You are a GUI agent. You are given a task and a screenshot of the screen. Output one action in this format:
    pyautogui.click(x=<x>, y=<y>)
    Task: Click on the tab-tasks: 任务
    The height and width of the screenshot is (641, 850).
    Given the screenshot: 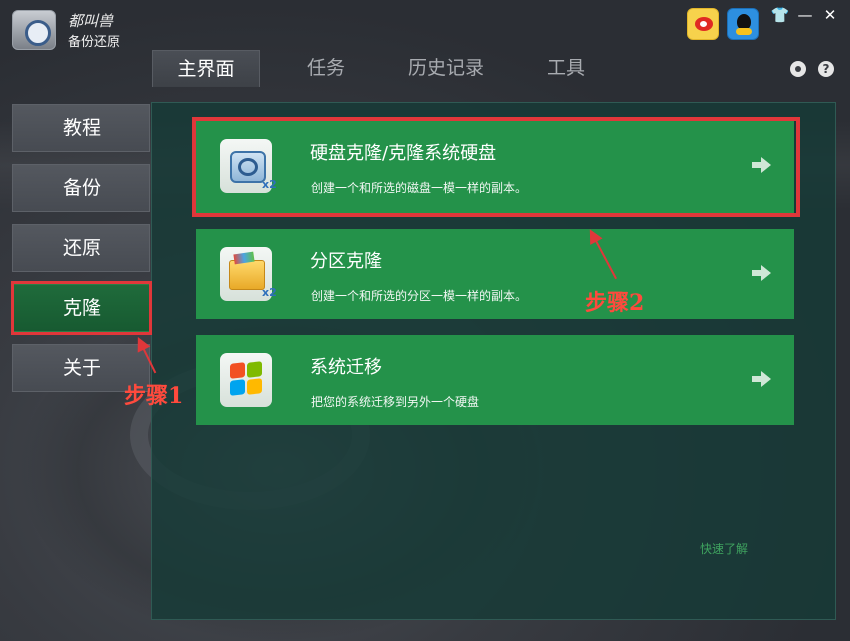 What is the action you would take?
    pyautogui.click(x=326, y=68)
    